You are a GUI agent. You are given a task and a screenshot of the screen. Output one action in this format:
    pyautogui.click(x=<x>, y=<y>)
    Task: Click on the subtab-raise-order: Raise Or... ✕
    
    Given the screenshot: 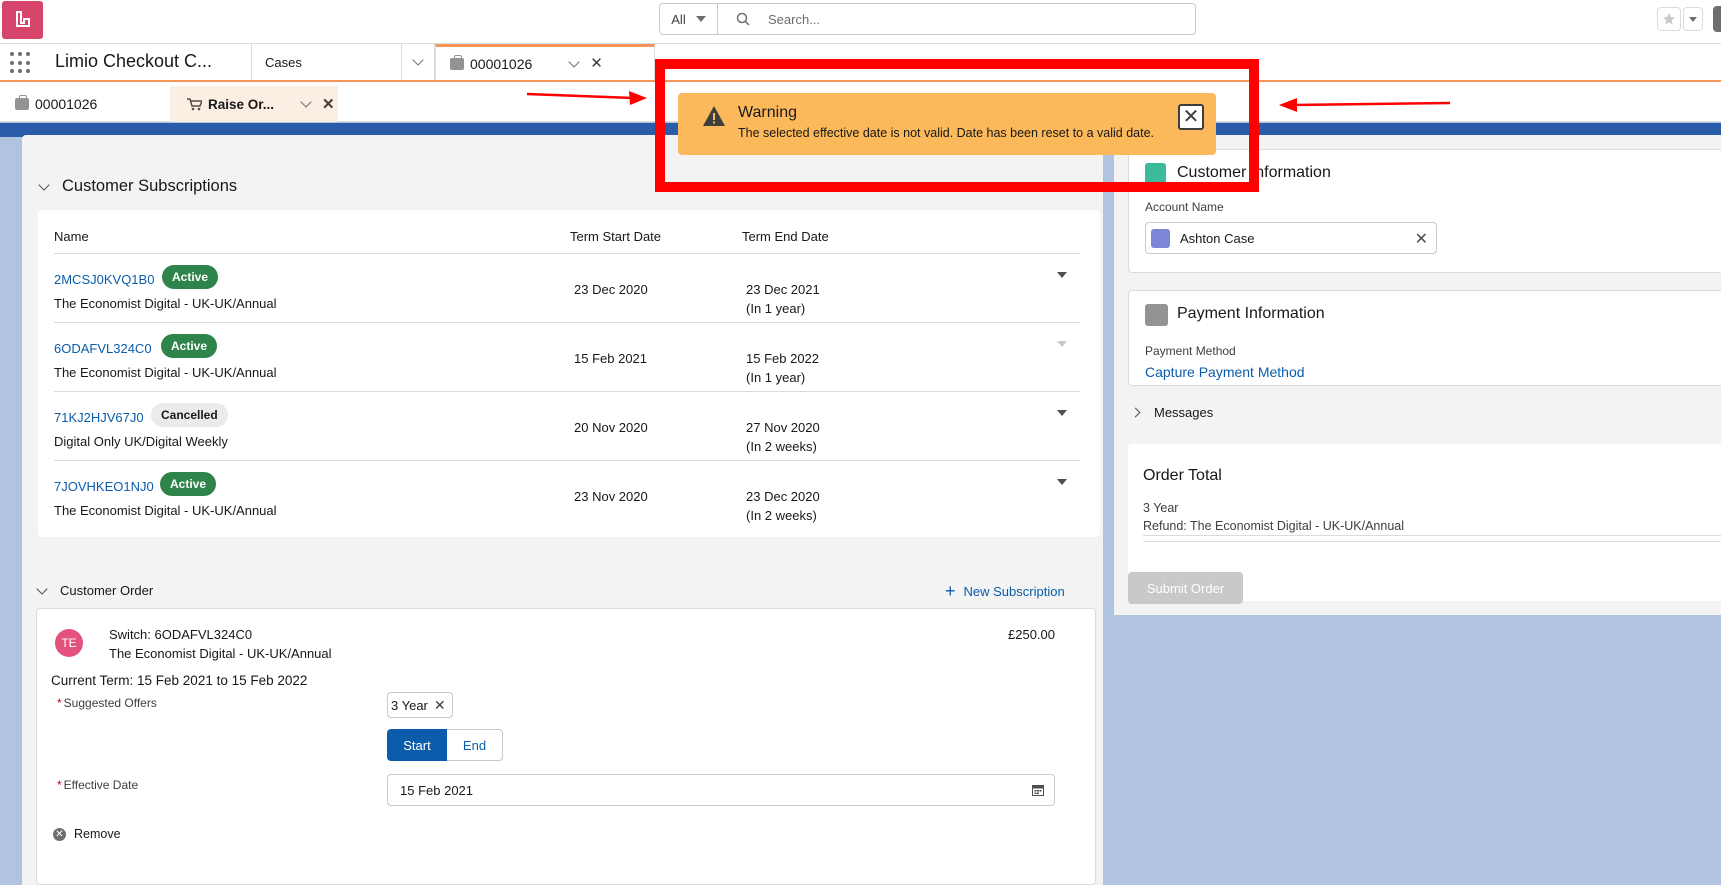 What is the action you would take?
    pyautogui.click(x=254, y=104)
    